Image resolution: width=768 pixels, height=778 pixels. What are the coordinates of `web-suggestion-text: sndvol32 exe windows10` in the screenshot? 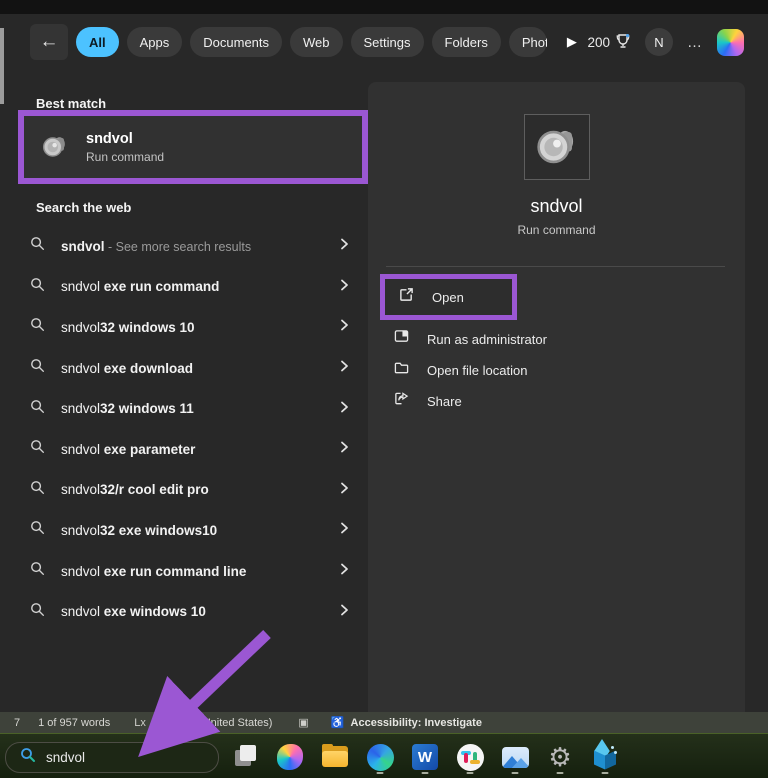 It's located at (139, 530).